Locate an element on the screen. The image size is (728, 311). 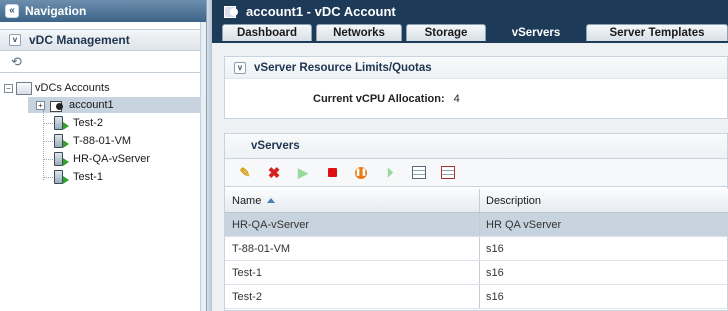
tree-node-vserver: Test-1 is located at coordinates (77, 177).